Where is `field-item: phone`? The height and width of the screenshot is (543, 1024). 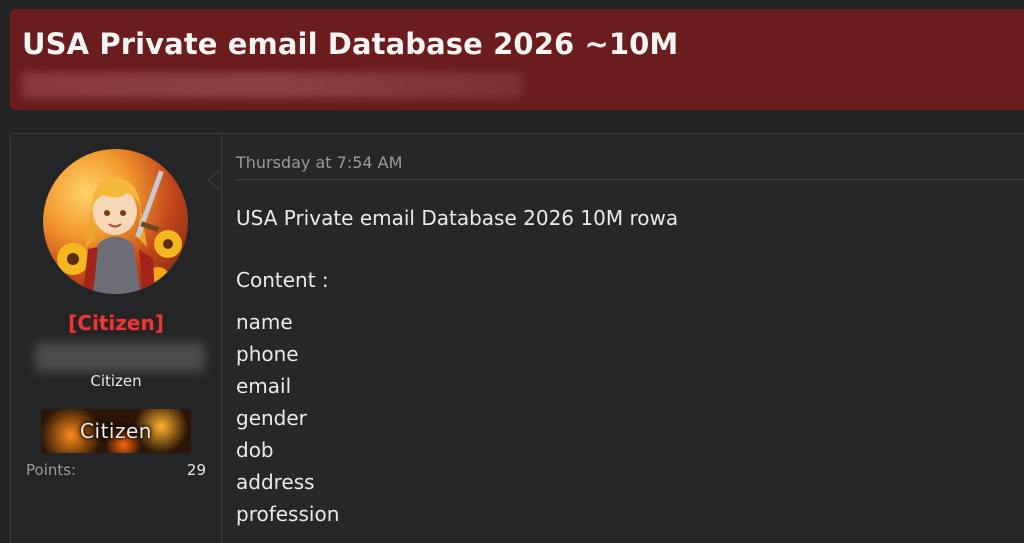
field-item: phone is located at coordinates (267, 354).